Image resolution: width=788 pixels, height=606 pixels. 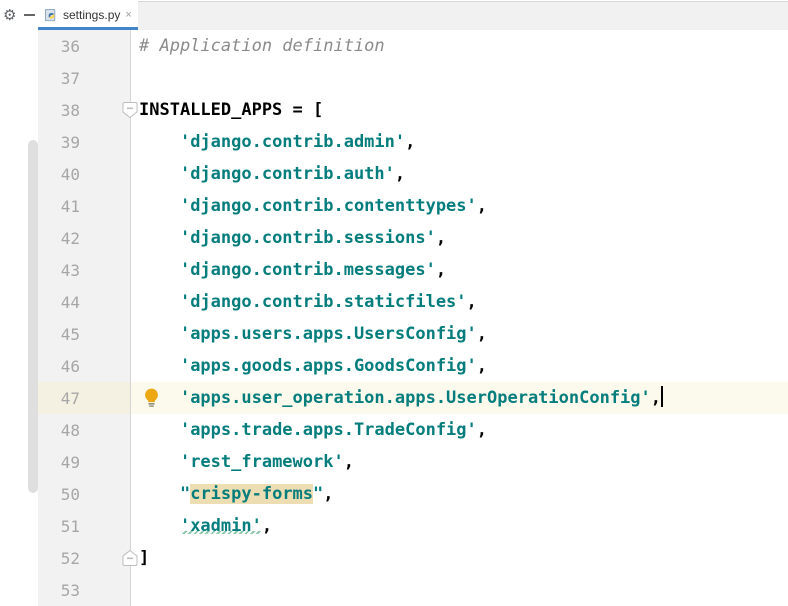 What do you see at coordinates (220, 526) in the screenshot?
I see `token-string: 'xadmin'` at bounding box center [220, 526].